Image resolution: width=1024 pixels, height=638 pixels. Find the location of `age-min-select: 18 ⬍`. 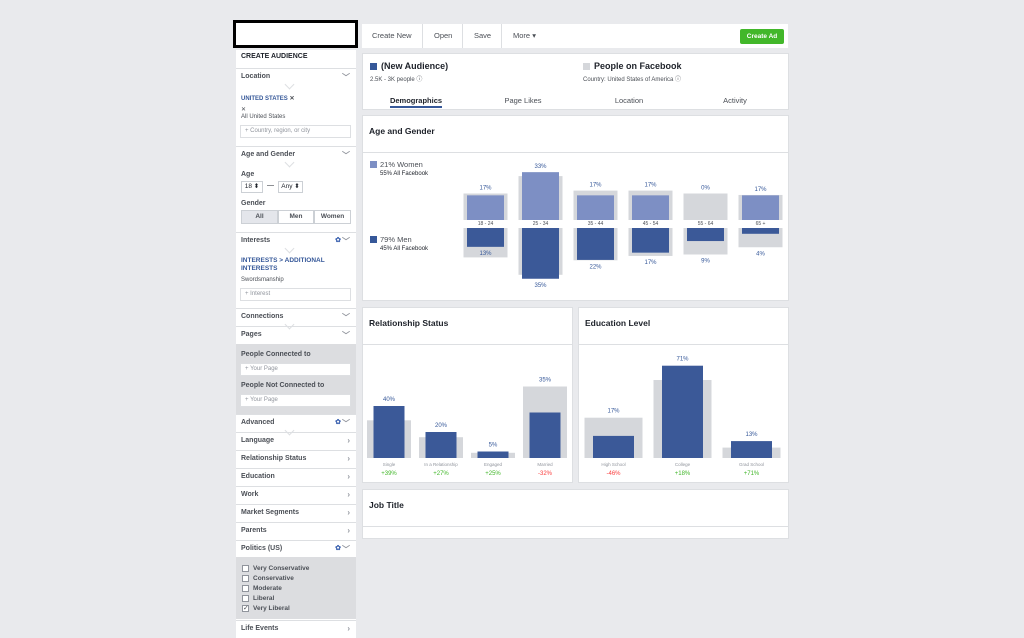

age-min-select: 18 ⬍ is located at coordinates (252, 187).